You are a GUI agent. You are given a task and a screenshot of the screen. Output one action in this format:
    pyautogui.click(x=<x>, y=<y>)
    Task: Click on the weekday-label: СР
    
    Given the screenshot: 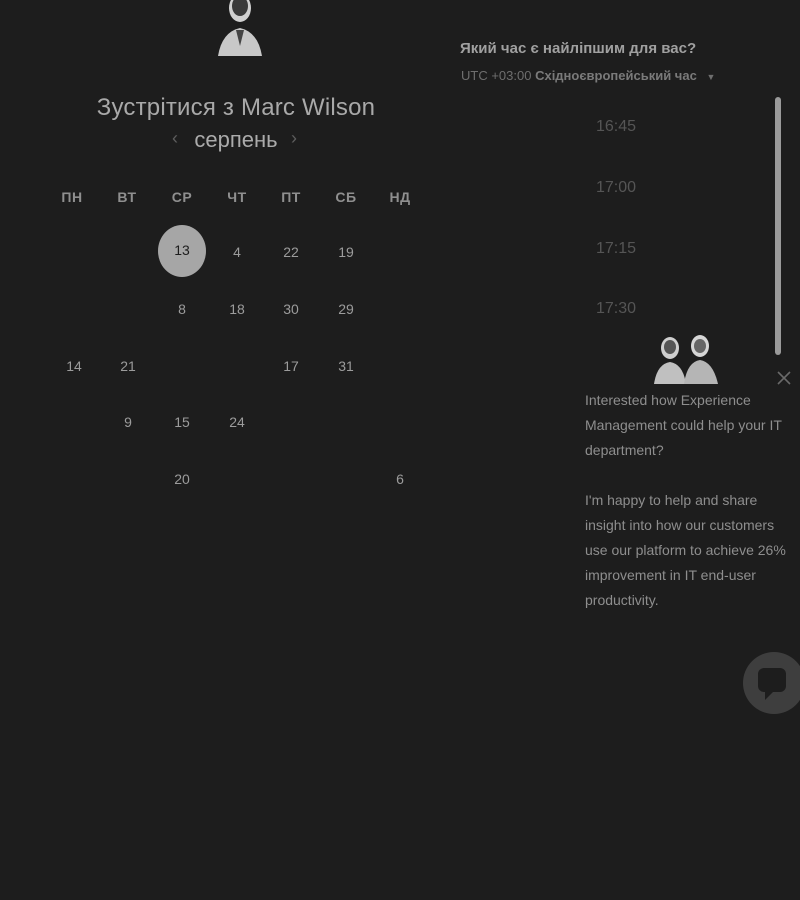 What is the action you would take?
    pyautogui.click(x=182, y=197)
    